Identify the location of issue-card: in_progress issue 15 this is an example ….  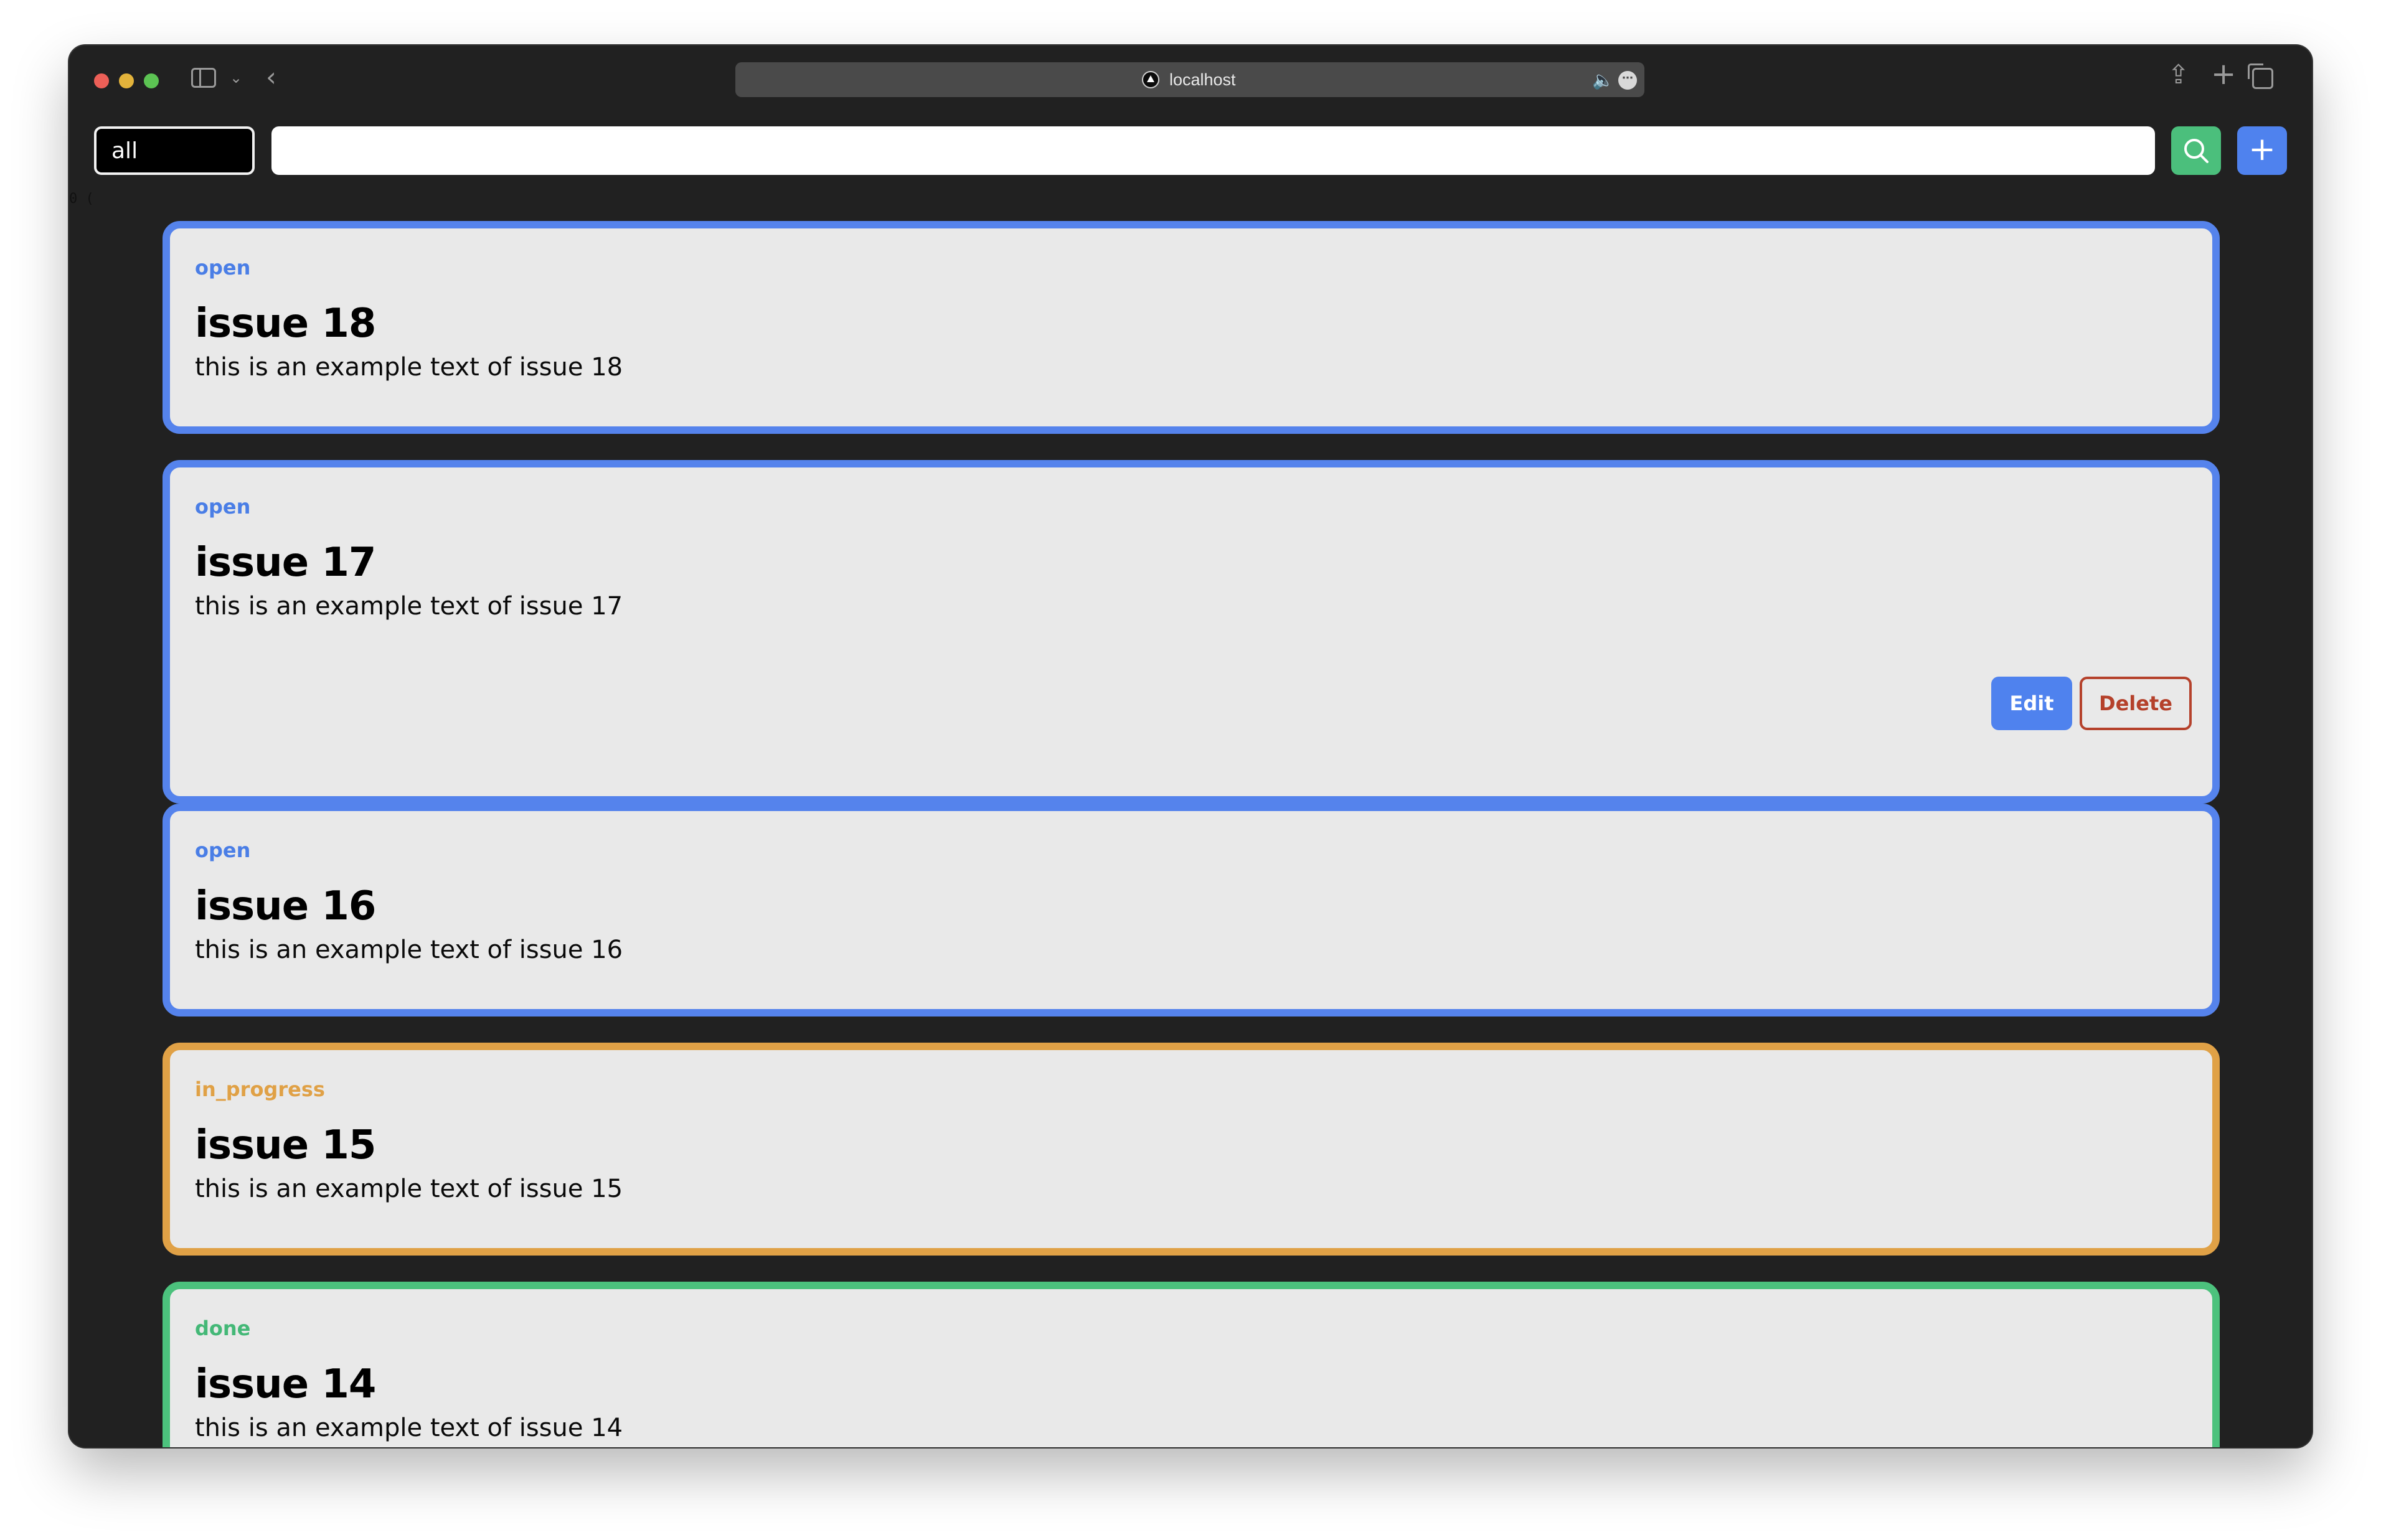
(1191, 1149).